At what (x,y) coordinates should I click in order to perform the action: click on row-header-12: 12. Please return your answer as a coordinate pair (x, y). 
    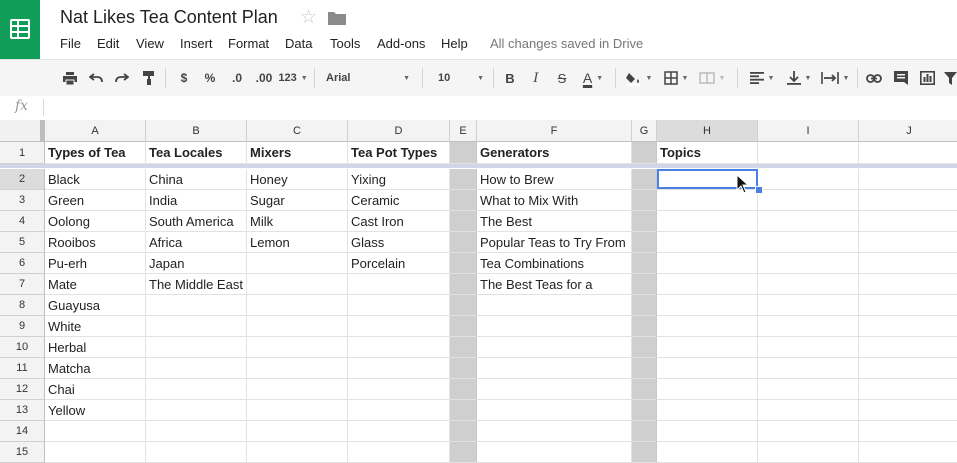
    Looking at the image, I should click on (22, 389).